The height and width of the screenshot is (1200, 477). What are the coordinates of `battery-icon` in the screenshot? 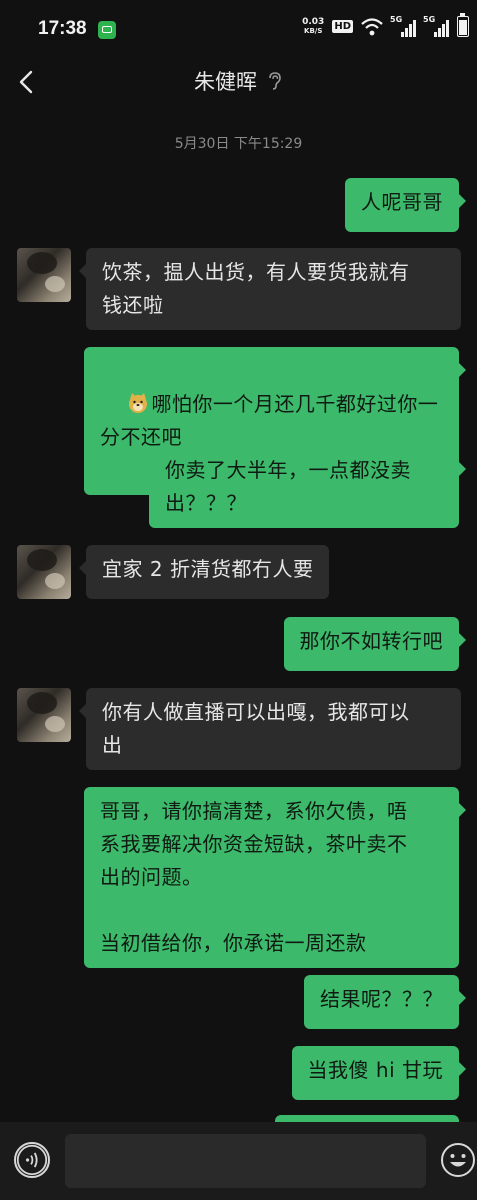 It's located at (463, 25).